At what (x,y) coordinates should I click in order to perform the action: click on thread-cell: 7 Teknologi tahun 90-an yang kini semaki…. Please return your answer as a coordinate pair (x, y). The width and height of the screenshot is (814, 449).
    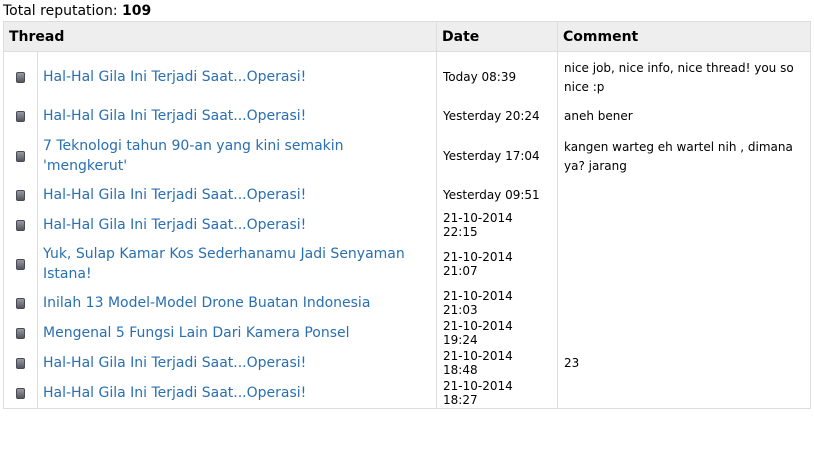
    Looking at the image, I should click on (237, 155).